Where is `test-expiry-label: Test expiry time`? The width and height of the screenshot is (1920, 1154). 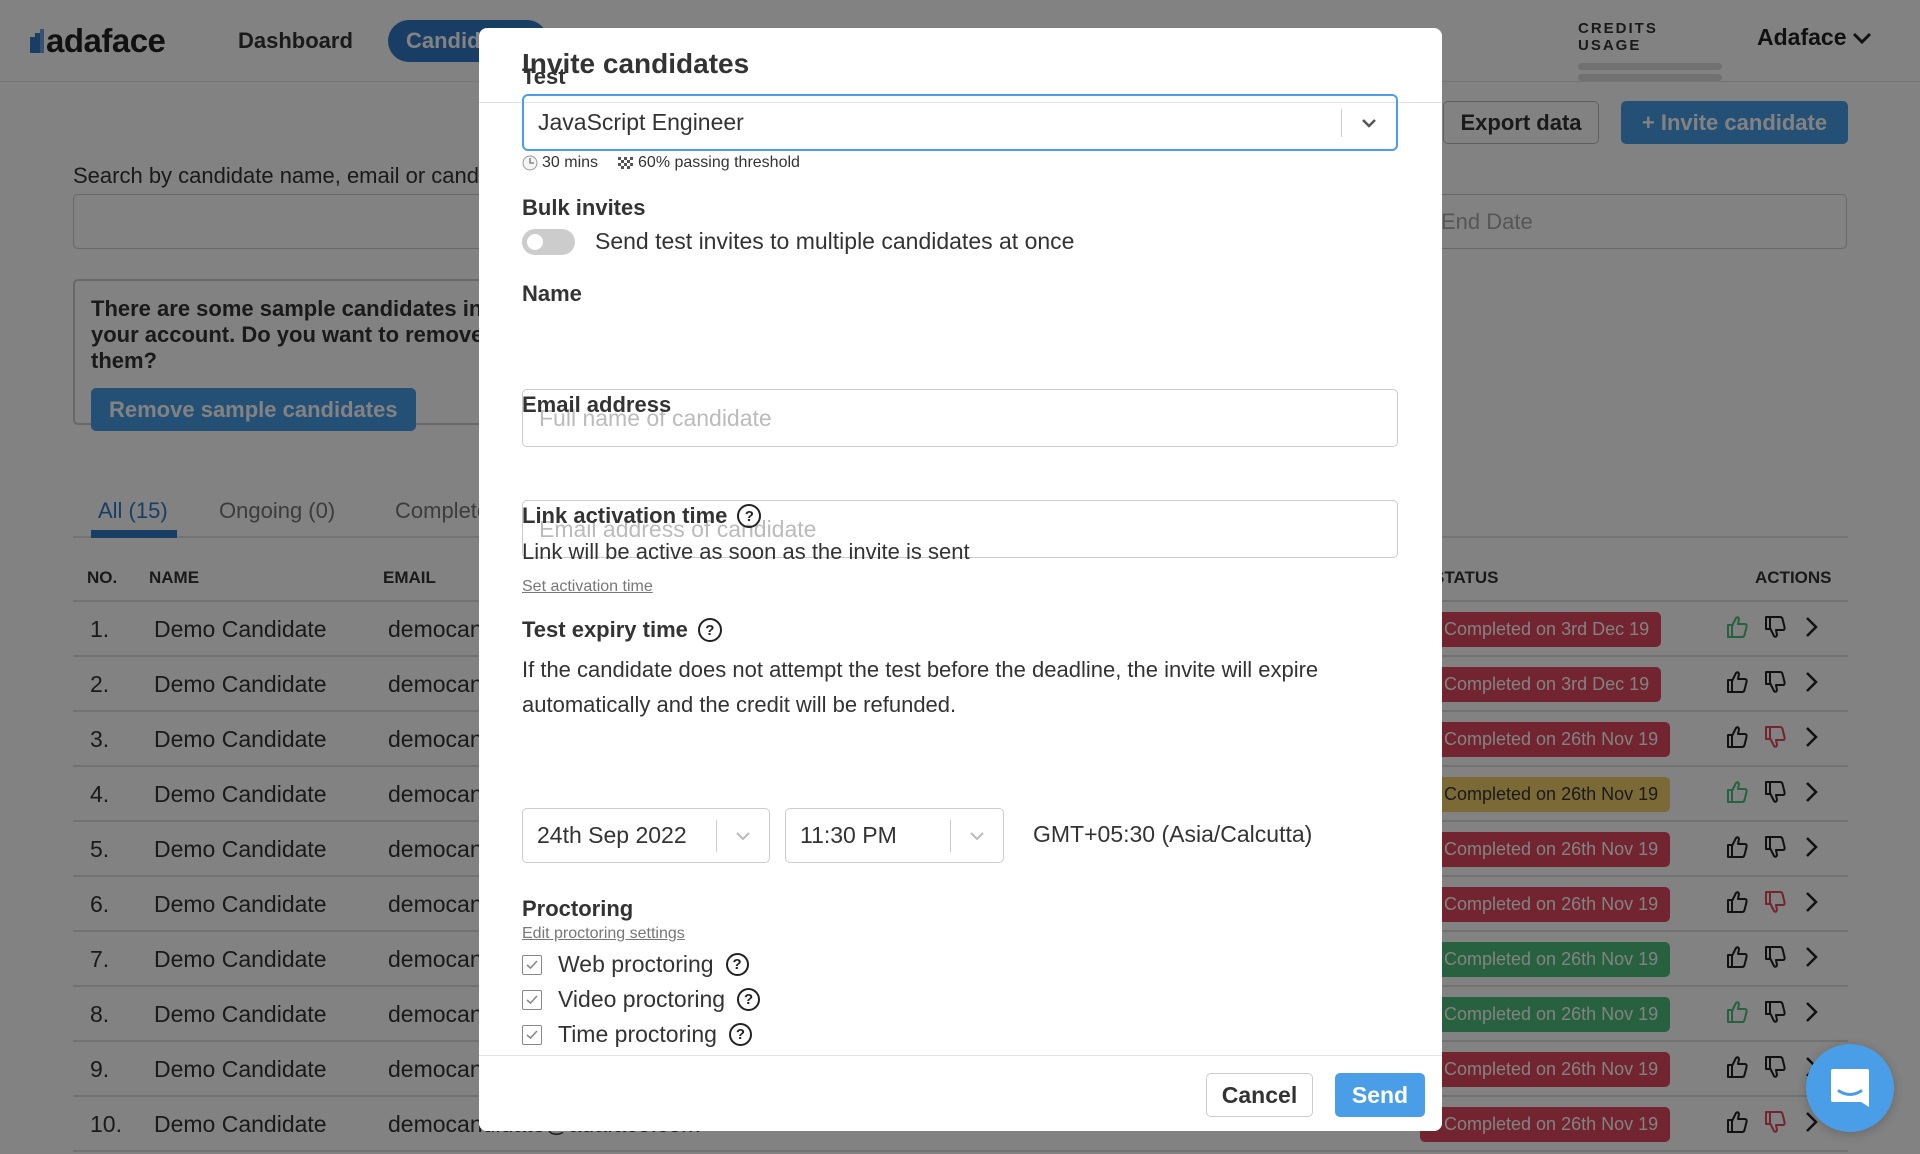 test-expiry-label: Test expiry time is located at coordinates (605, 629).